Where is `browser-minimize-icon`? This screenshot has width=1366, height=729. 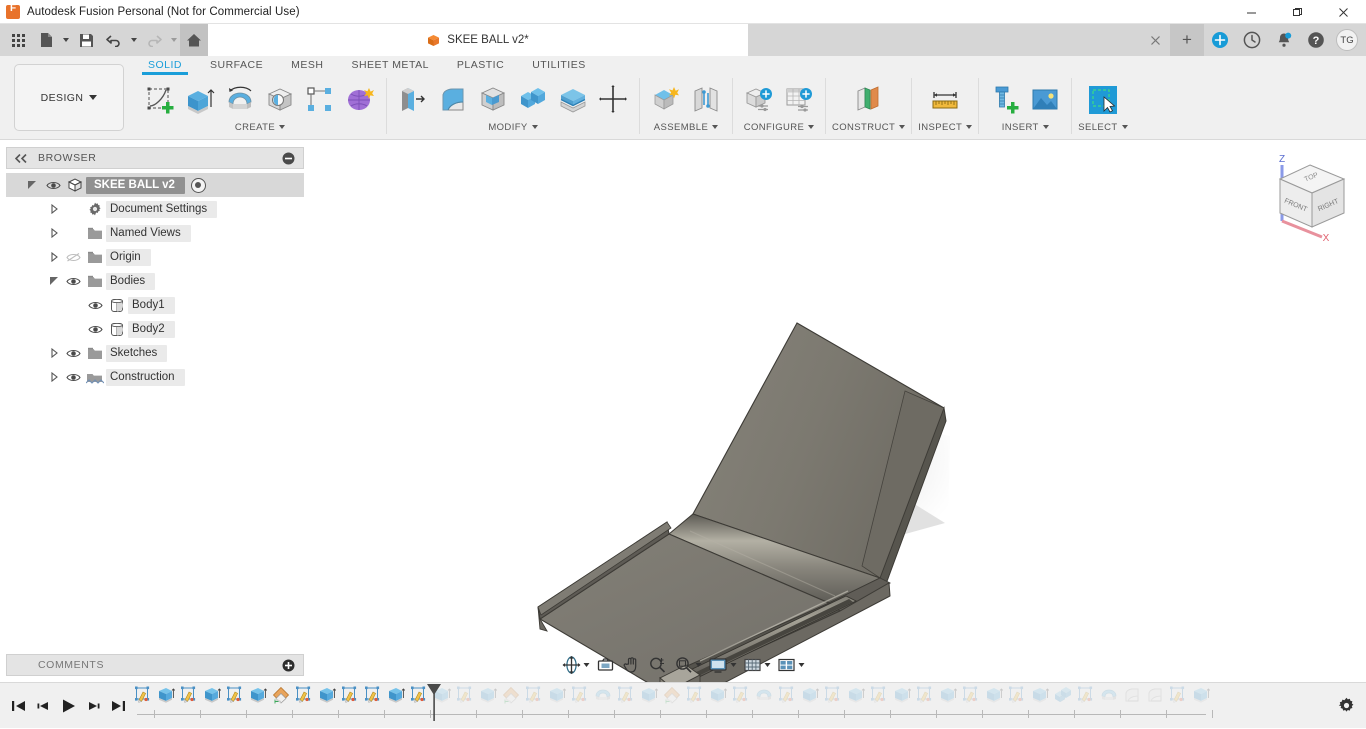 browser-minimize-icon is located at coordinates (288, 158).